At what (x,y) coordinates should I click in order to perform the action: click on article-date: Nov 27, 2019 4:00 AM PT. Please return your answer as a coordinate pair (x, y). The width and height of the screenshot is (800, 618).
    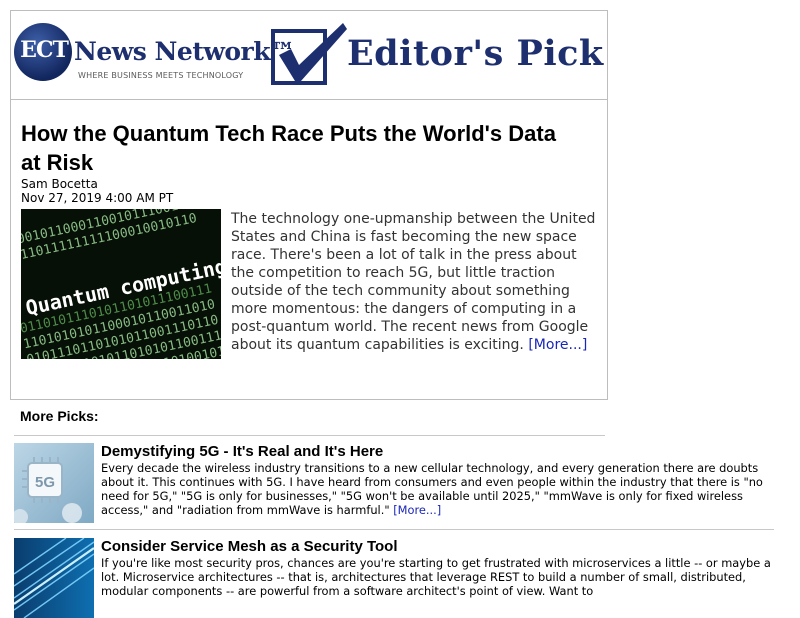
    Looking at the image, I should click on (97, 198).